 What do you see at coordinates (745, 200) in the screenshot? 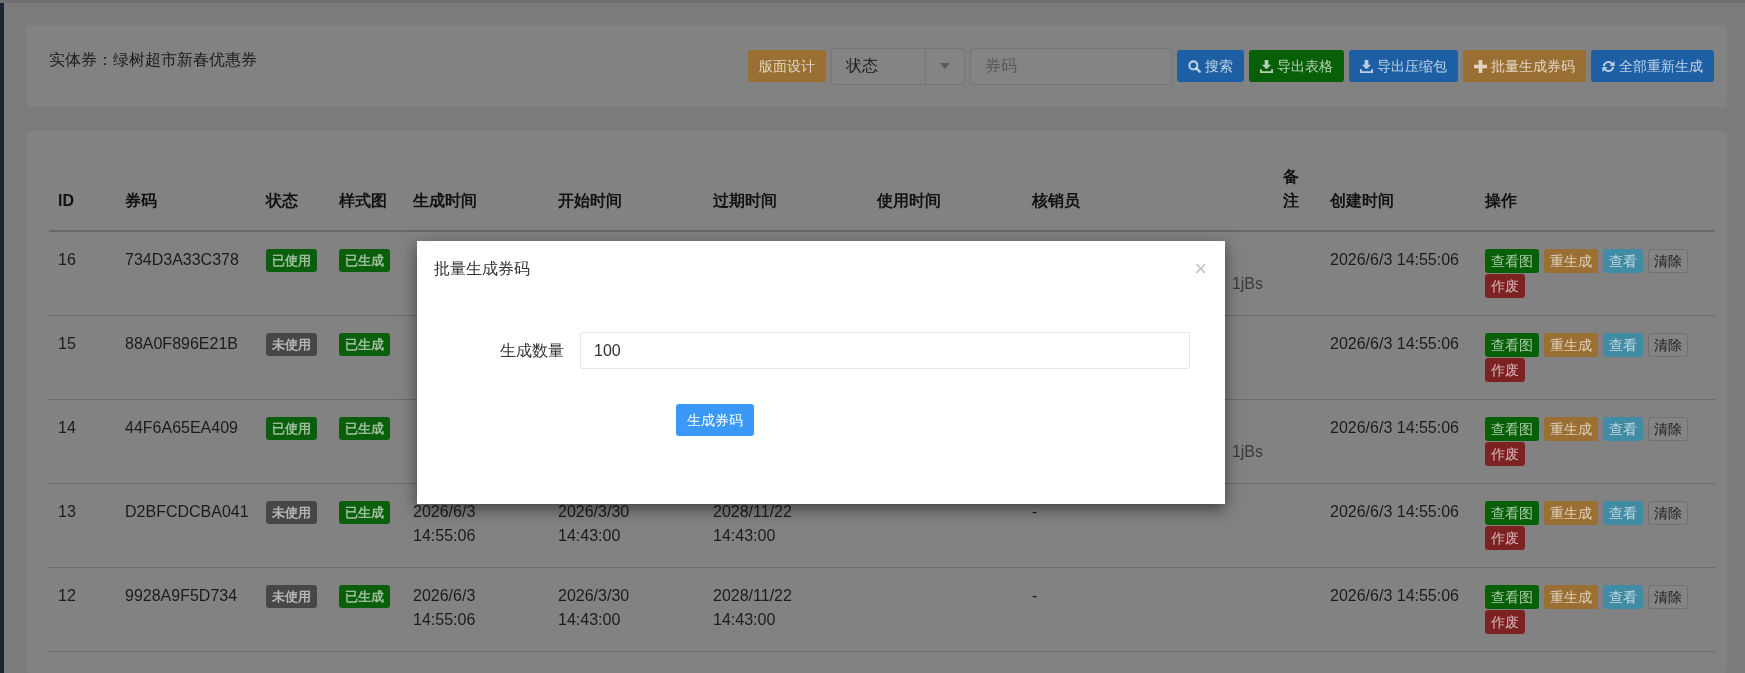
I see `column-header: 过期时间` at bounding box center [745, 200].